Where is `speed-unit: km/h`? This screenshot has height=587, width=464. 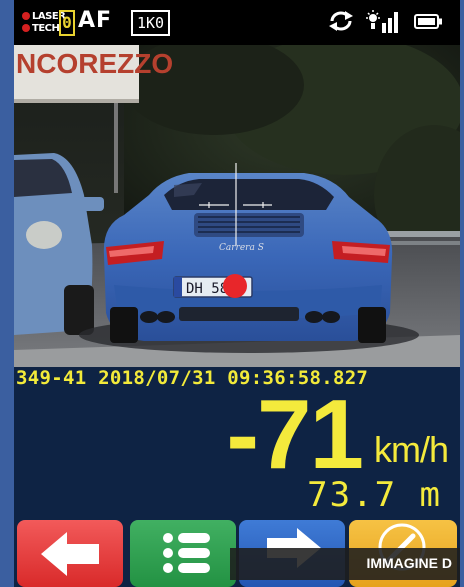
speed-unit: km/h is located at coordinates (411, 449).